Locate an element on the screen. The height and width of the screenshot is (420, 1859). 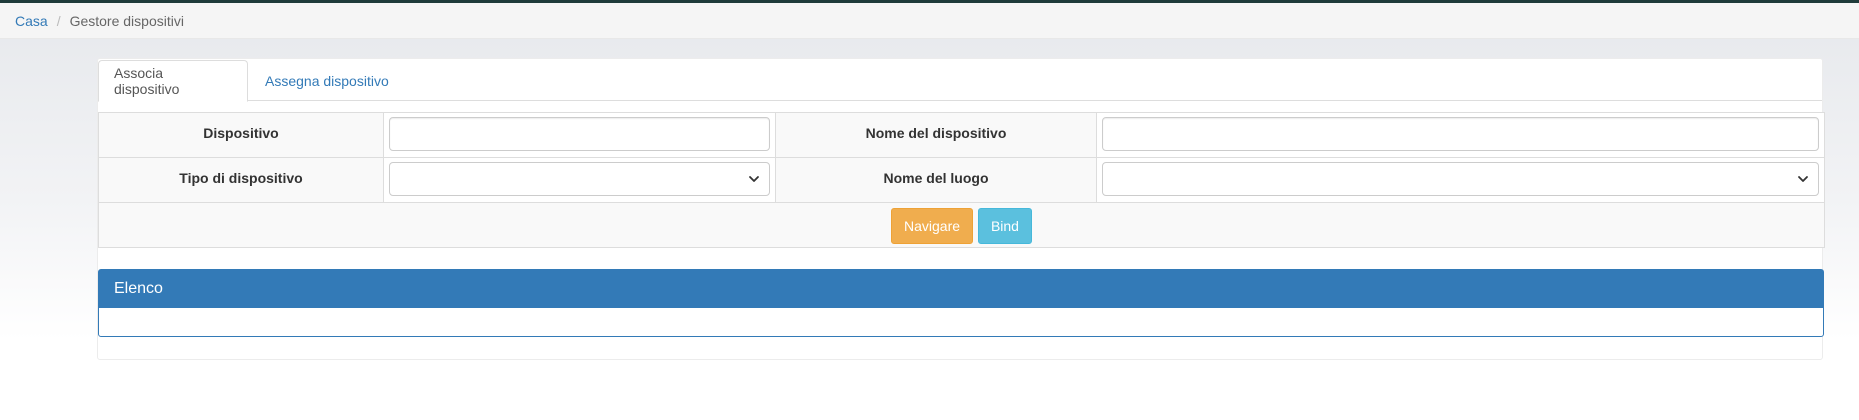
device-type-select is located at coordinates (579, 179).